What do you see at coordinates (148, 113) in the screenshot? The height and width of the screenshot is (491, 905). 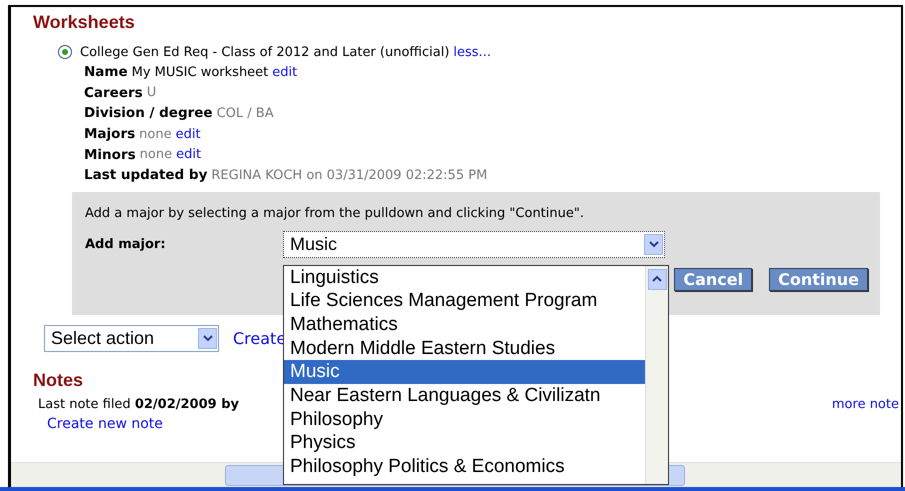 I see `field-label: Division / degree` at bounding box center [148, 113].